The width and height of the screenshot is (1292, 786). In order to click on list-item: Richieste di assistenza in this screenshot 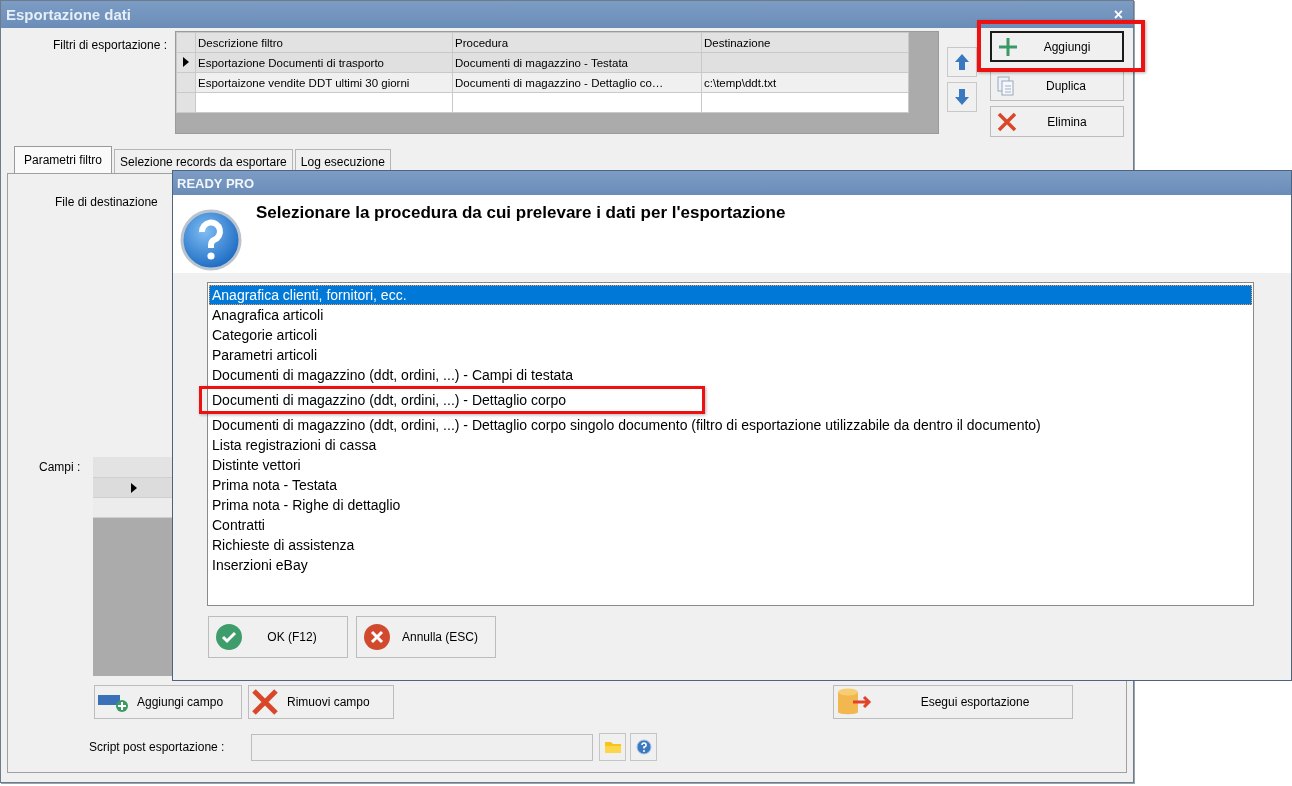, I will do `click(730, 545)`.